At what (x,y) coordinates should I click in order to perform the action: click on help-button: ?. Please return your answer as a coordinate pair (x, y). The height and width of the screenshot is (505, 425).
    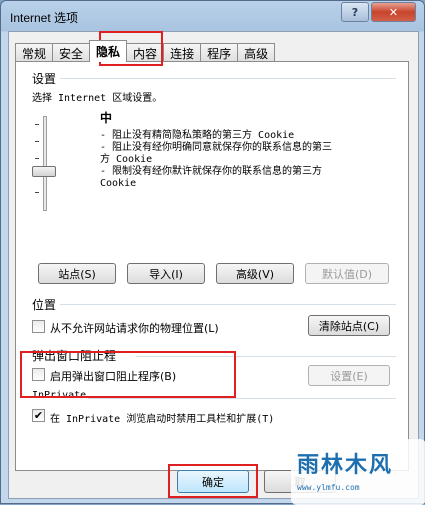
    Looking at the image, I should click on (355, 12).